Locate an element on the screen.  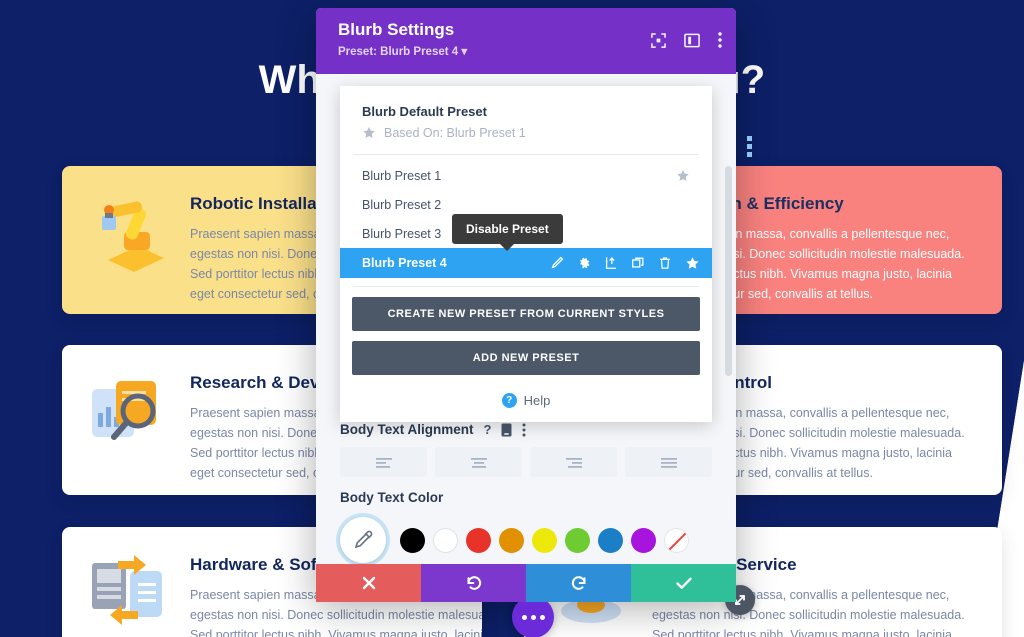
undo-icon is located at coordinates (474, 583).